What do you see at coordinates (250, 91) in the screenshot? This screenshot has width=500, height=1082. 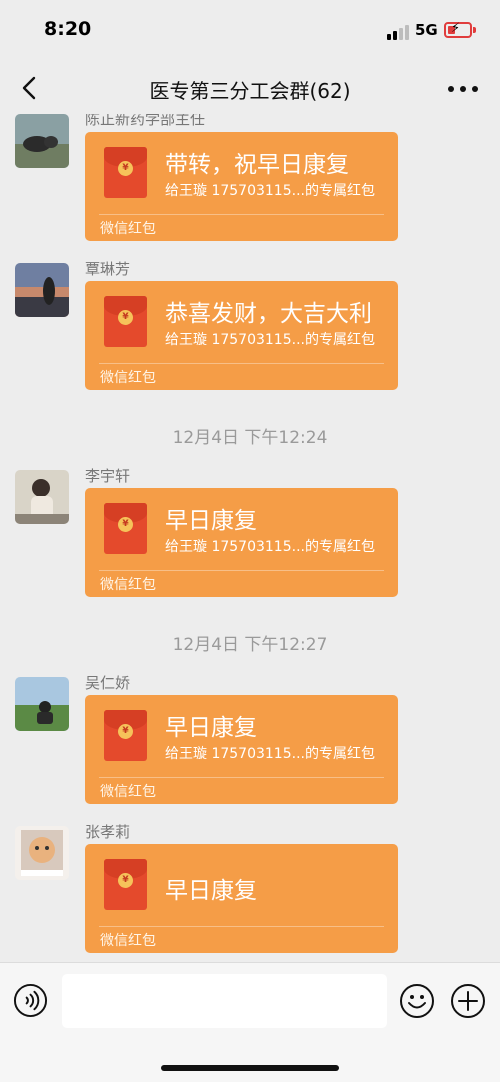 I see `chat-title: 医专第三分工会群(62)` at bounding box center [250, 91].